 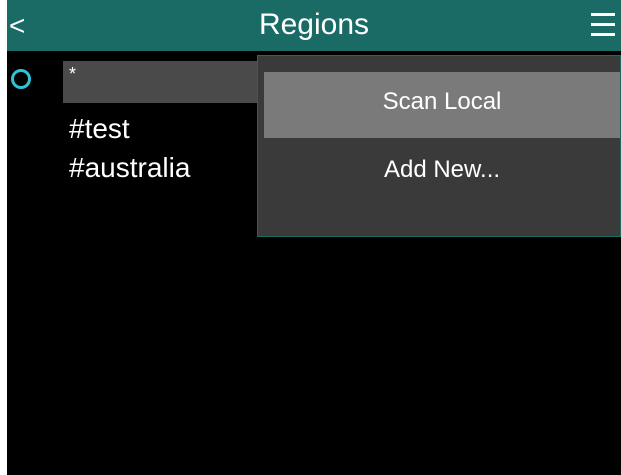 I want to click on scan-local-menu-item: Scan Local, so click(x=442, y=105).